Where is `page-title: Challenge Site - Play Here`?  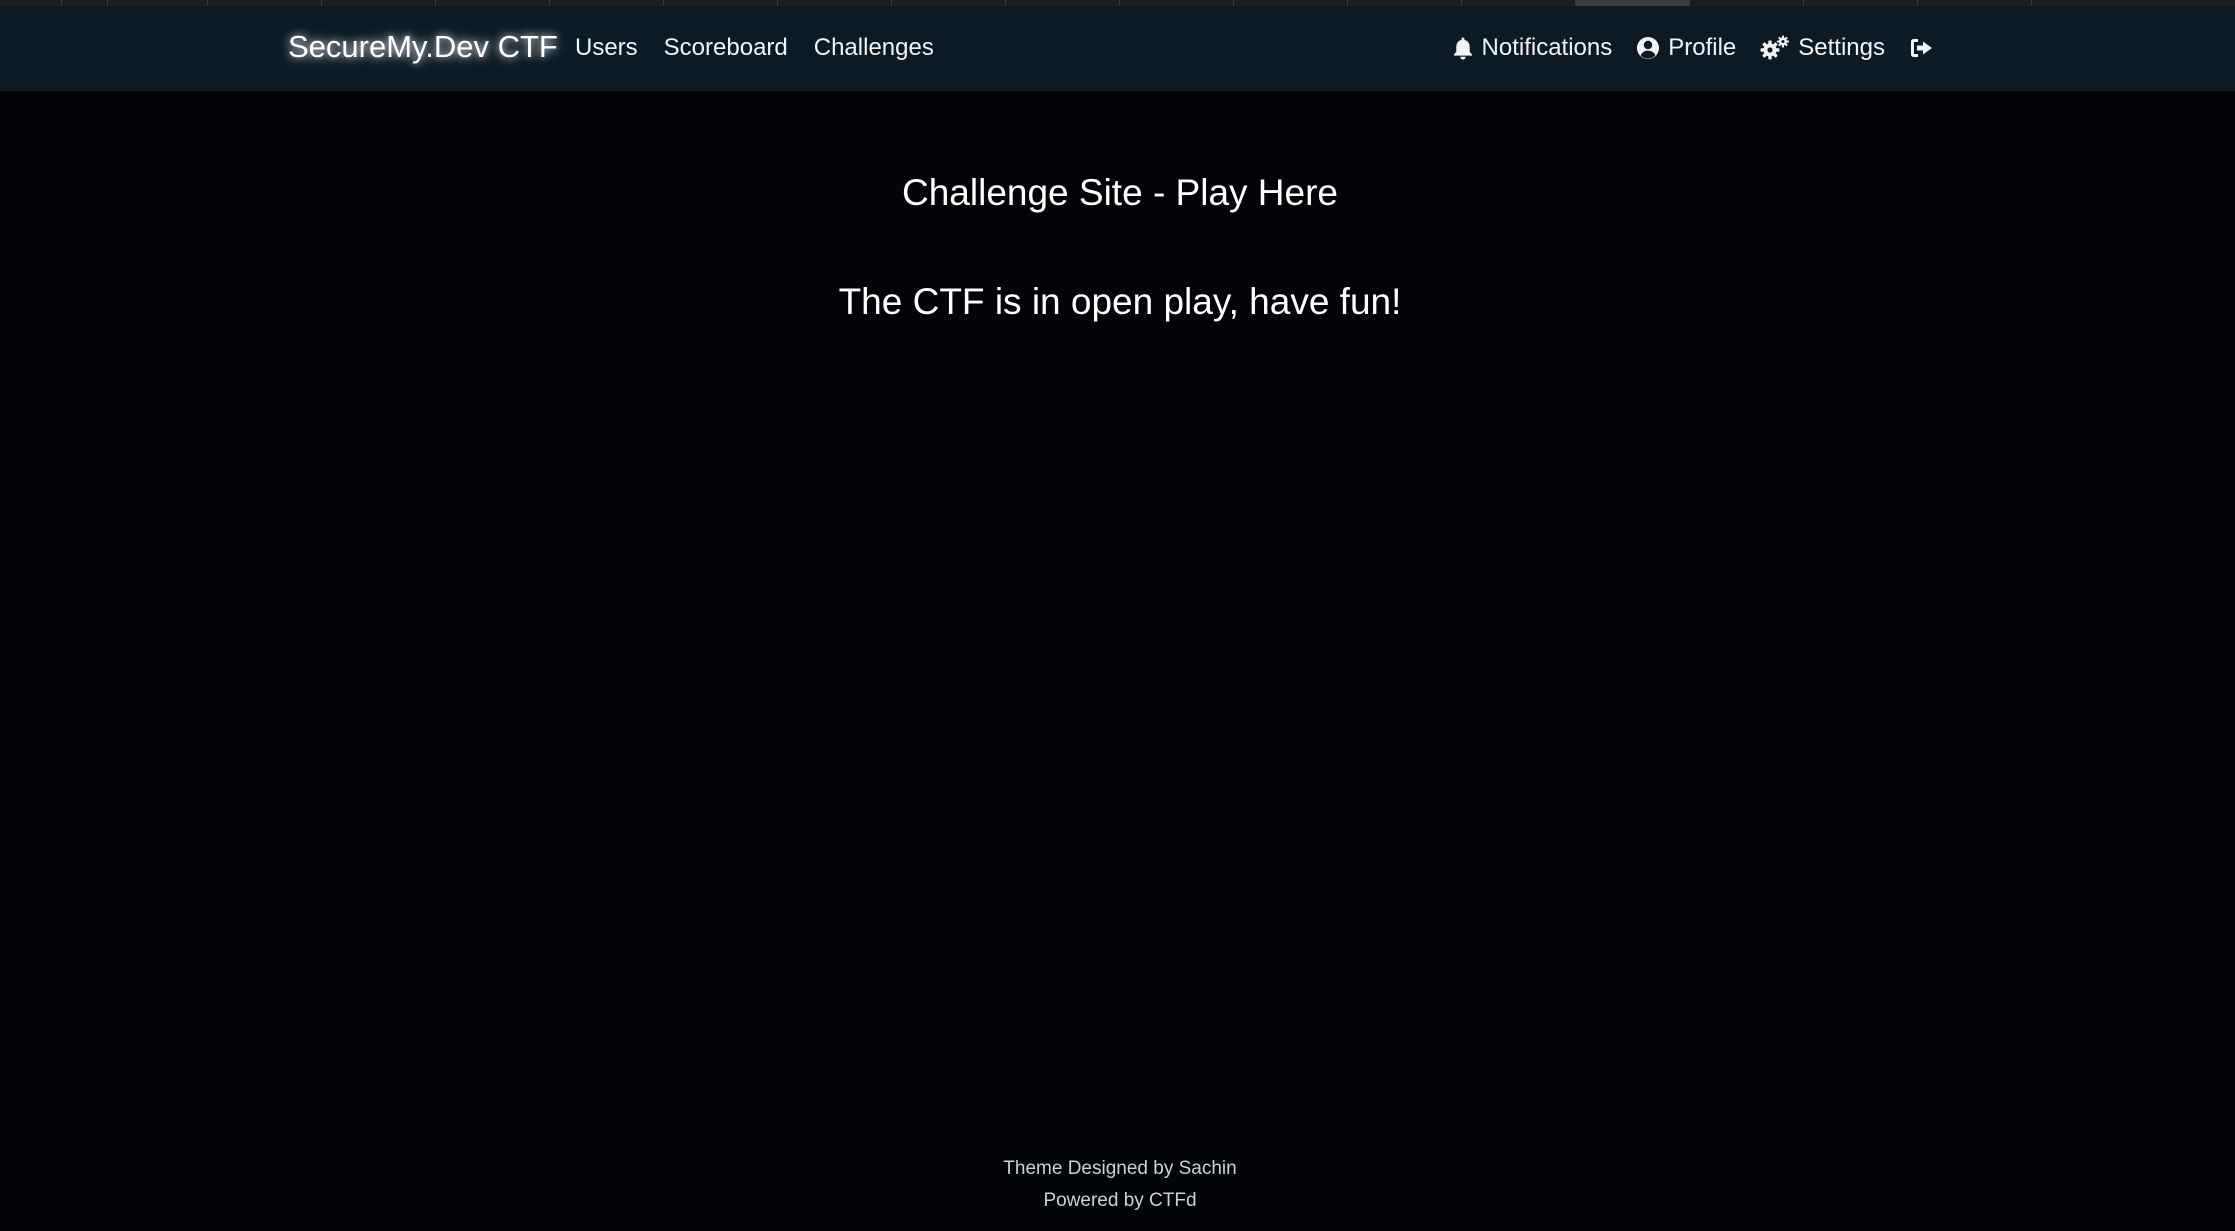
page-title: Challenge Site - Play Here is located at coordinates (1120, 192).